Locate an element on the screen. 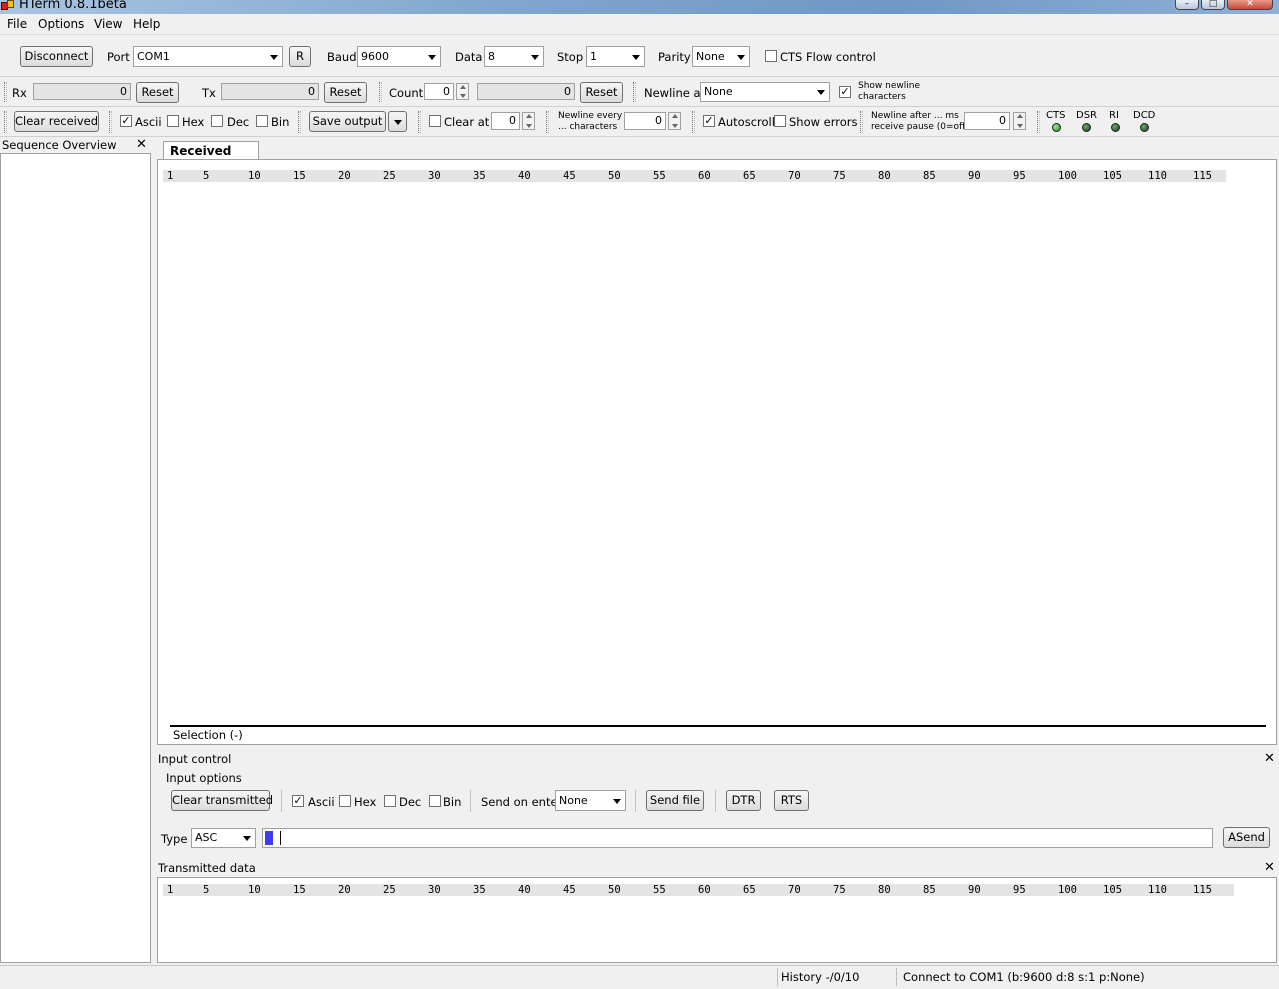 The width and height of the screenshot is (1279, 989). display-hex-checkbox is located at coordinates (173, 121).